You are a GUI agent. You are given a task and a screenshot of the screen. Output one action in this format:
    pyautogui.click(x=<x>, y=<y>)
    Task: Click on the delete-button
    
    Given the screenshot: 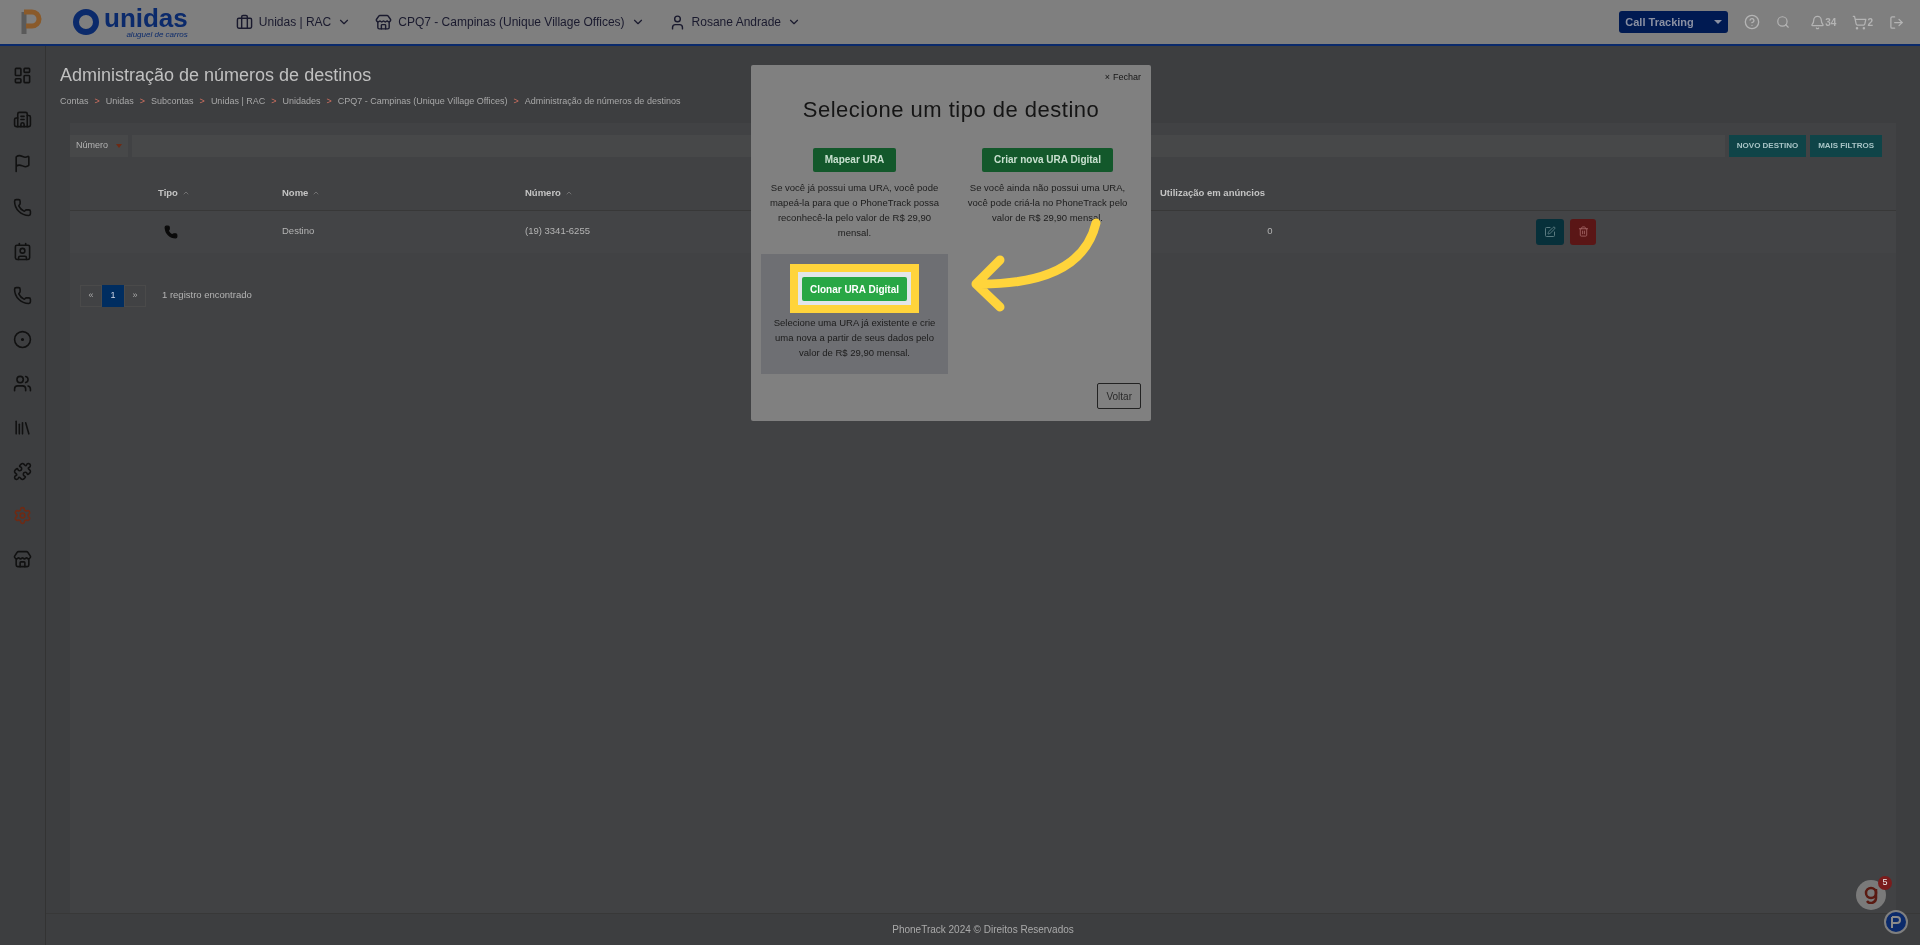 What is the action you would take?
    pyautogui.click(x=1583, y=231)
    